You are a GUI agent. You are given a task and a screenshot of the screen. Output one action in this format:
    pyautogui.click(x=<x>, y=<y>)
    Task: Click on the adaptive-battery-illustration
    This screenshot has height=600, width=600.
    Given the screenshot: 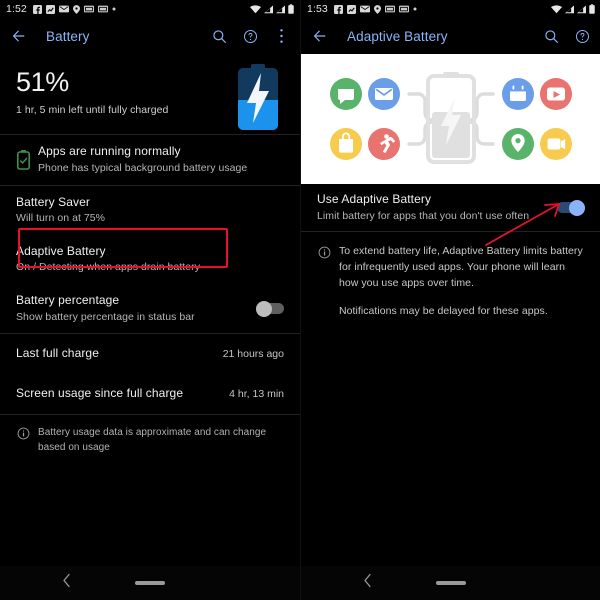 What is the action you would take?
    pyautogui.click(x=450, y=119)
    